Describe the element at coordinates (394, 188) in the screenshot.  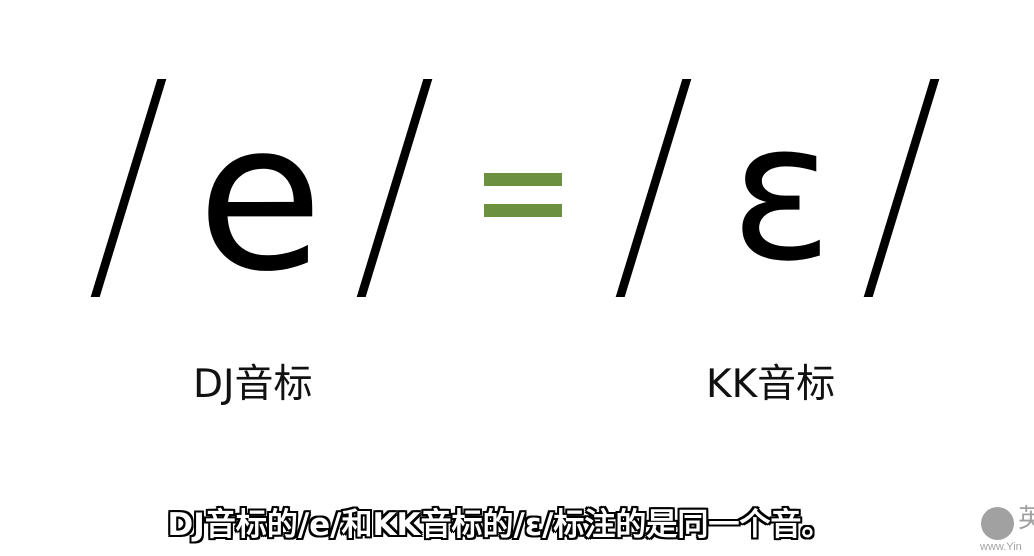
I see `left-close-slash` at that location.